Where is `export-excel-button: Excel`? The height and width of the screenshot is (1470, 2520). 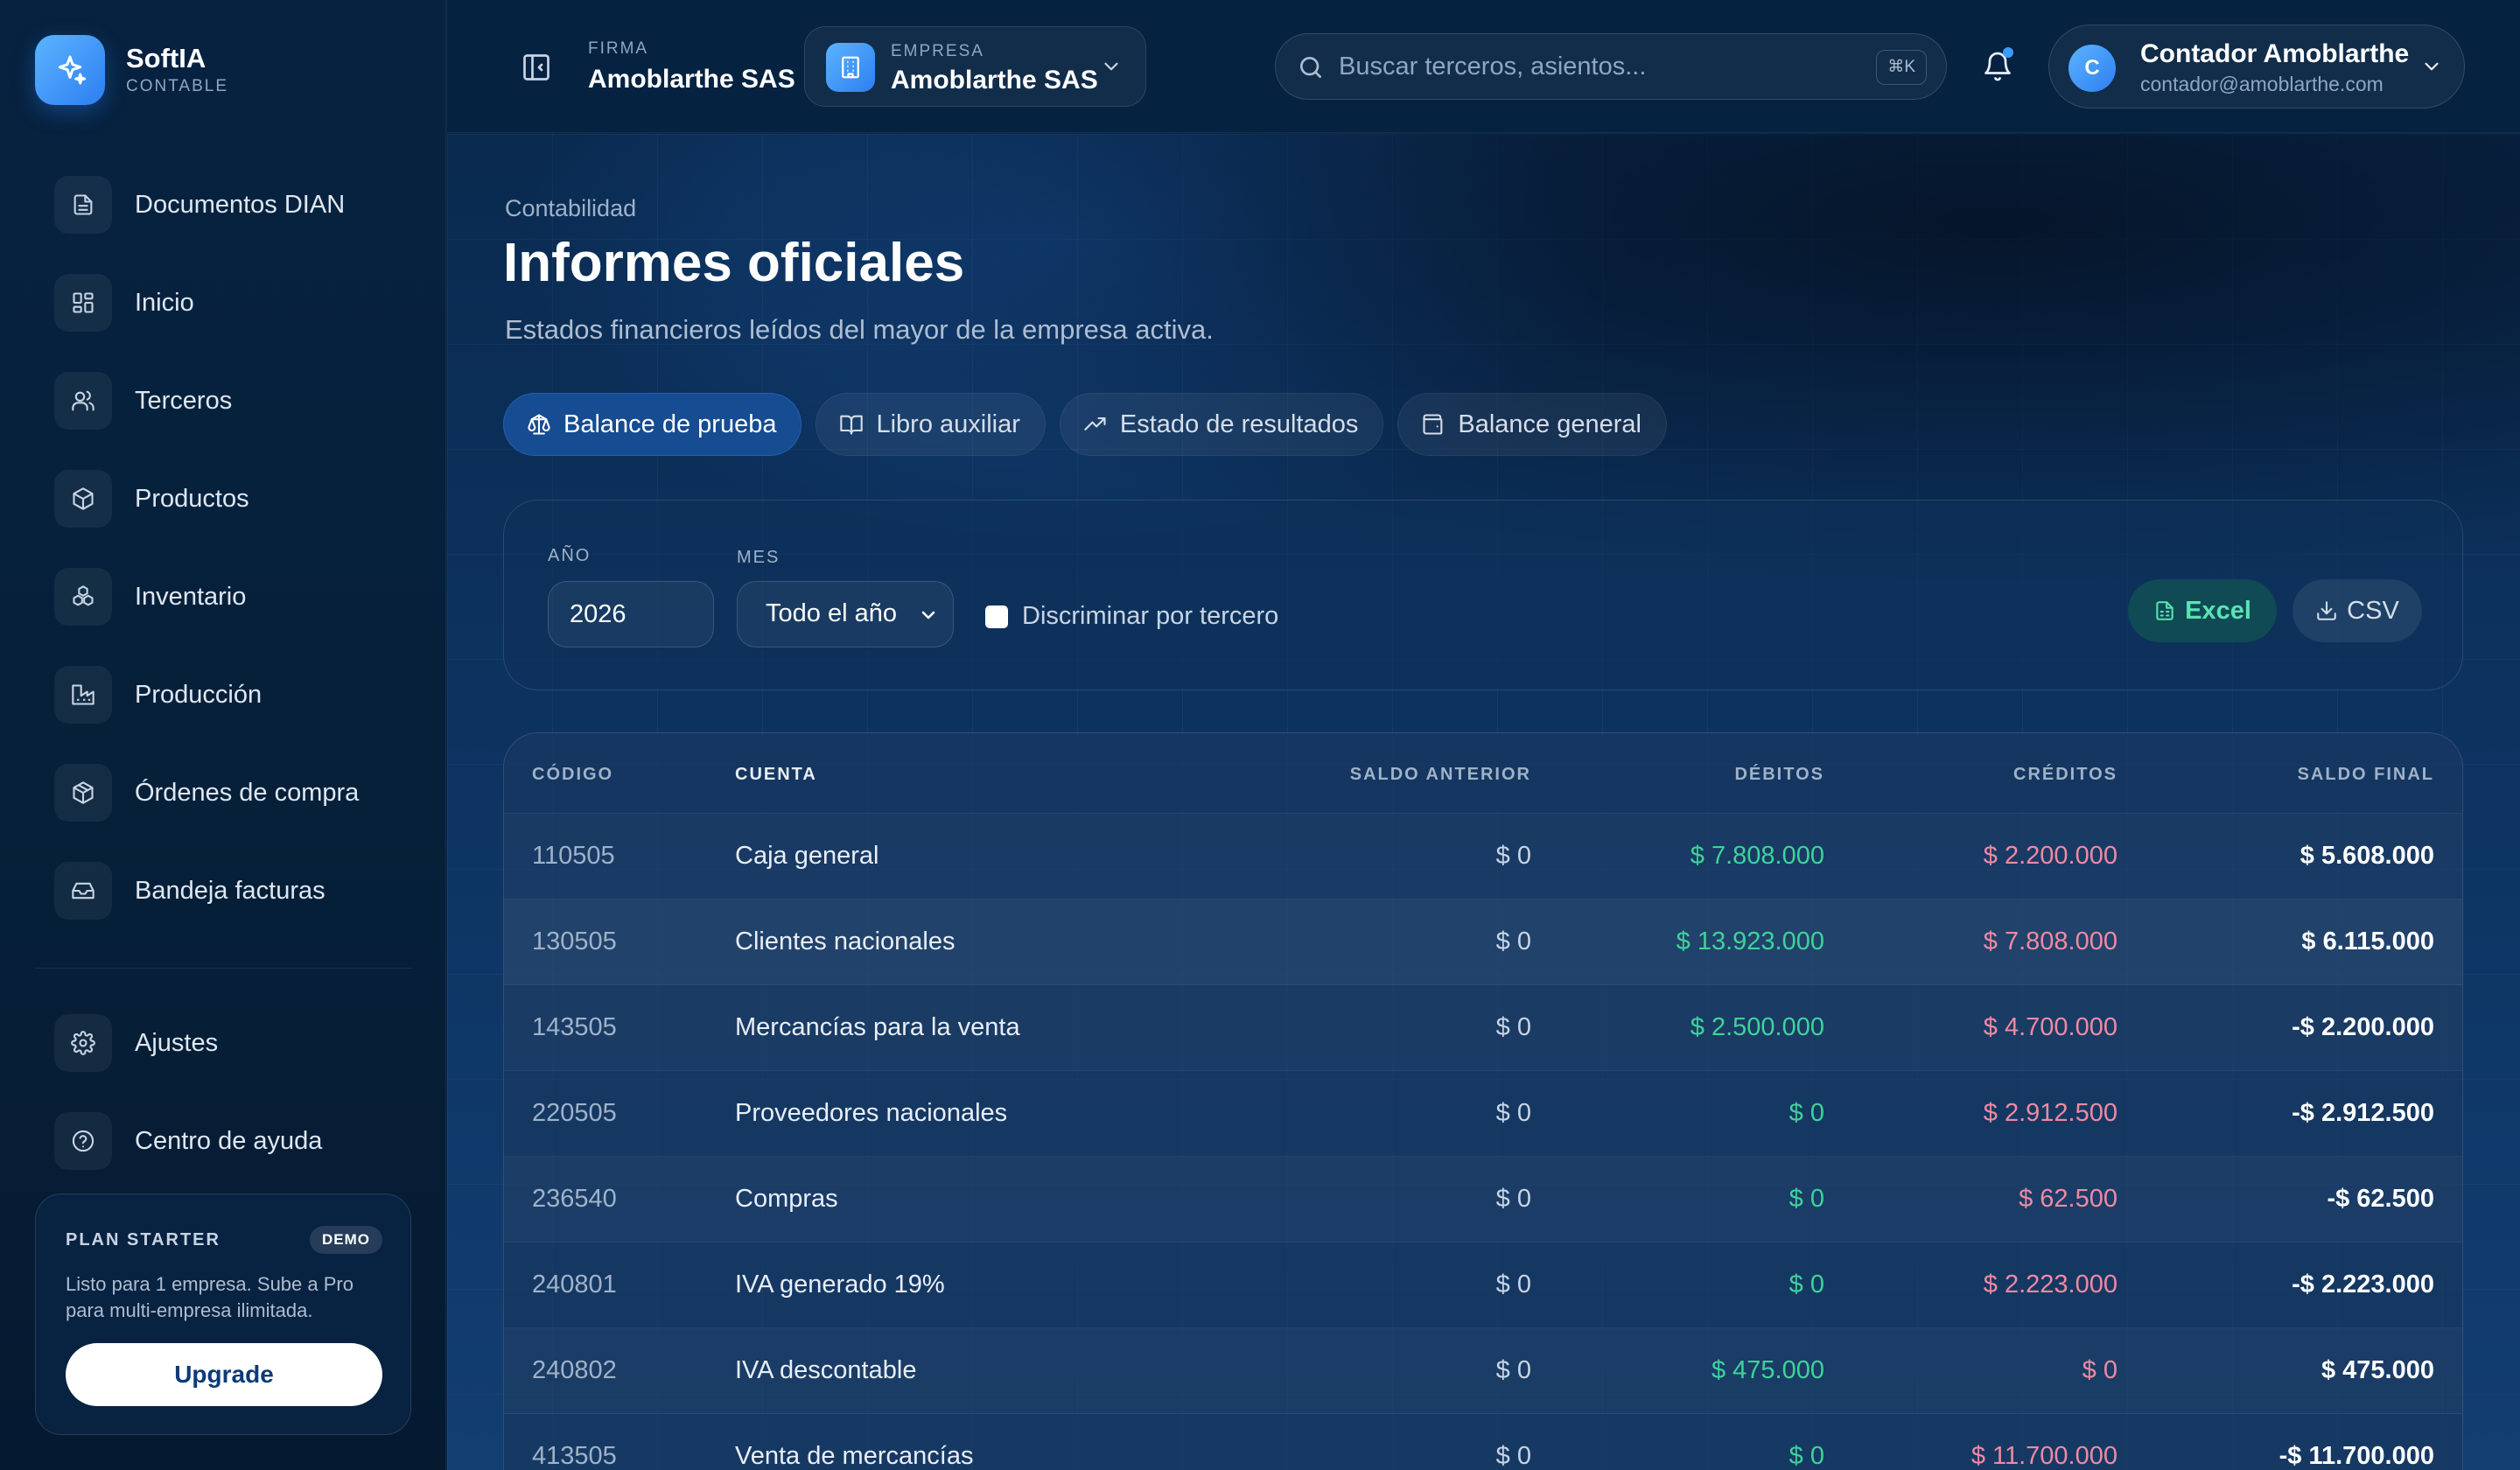 export-excel-button: Excel is located at coordinates (2202, 610).